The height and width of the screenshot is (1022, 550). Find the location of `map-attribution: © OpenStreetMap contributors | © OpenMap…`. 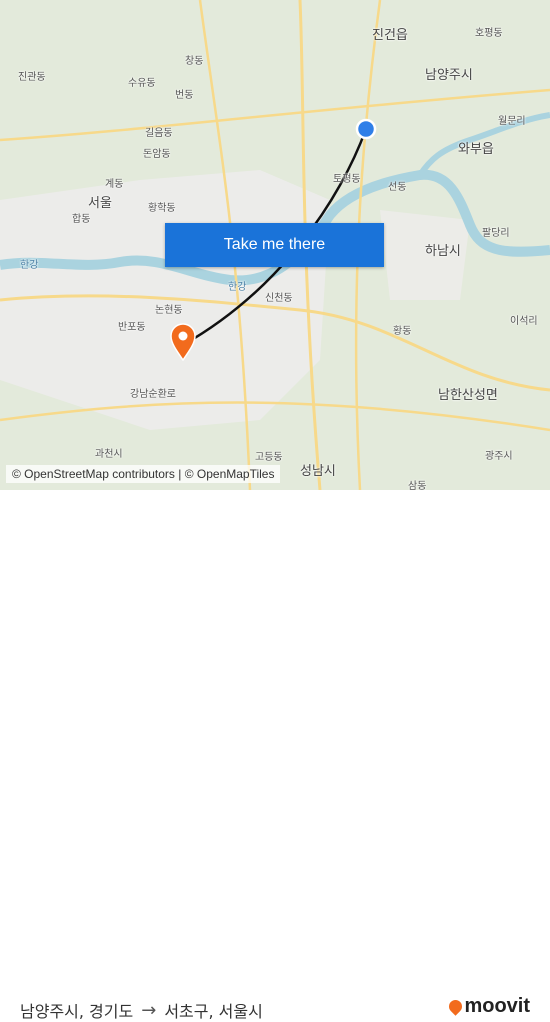

map-attribution: © OpenStreetMap contributors | © OpenMap… is located at coordinates (143, 474).